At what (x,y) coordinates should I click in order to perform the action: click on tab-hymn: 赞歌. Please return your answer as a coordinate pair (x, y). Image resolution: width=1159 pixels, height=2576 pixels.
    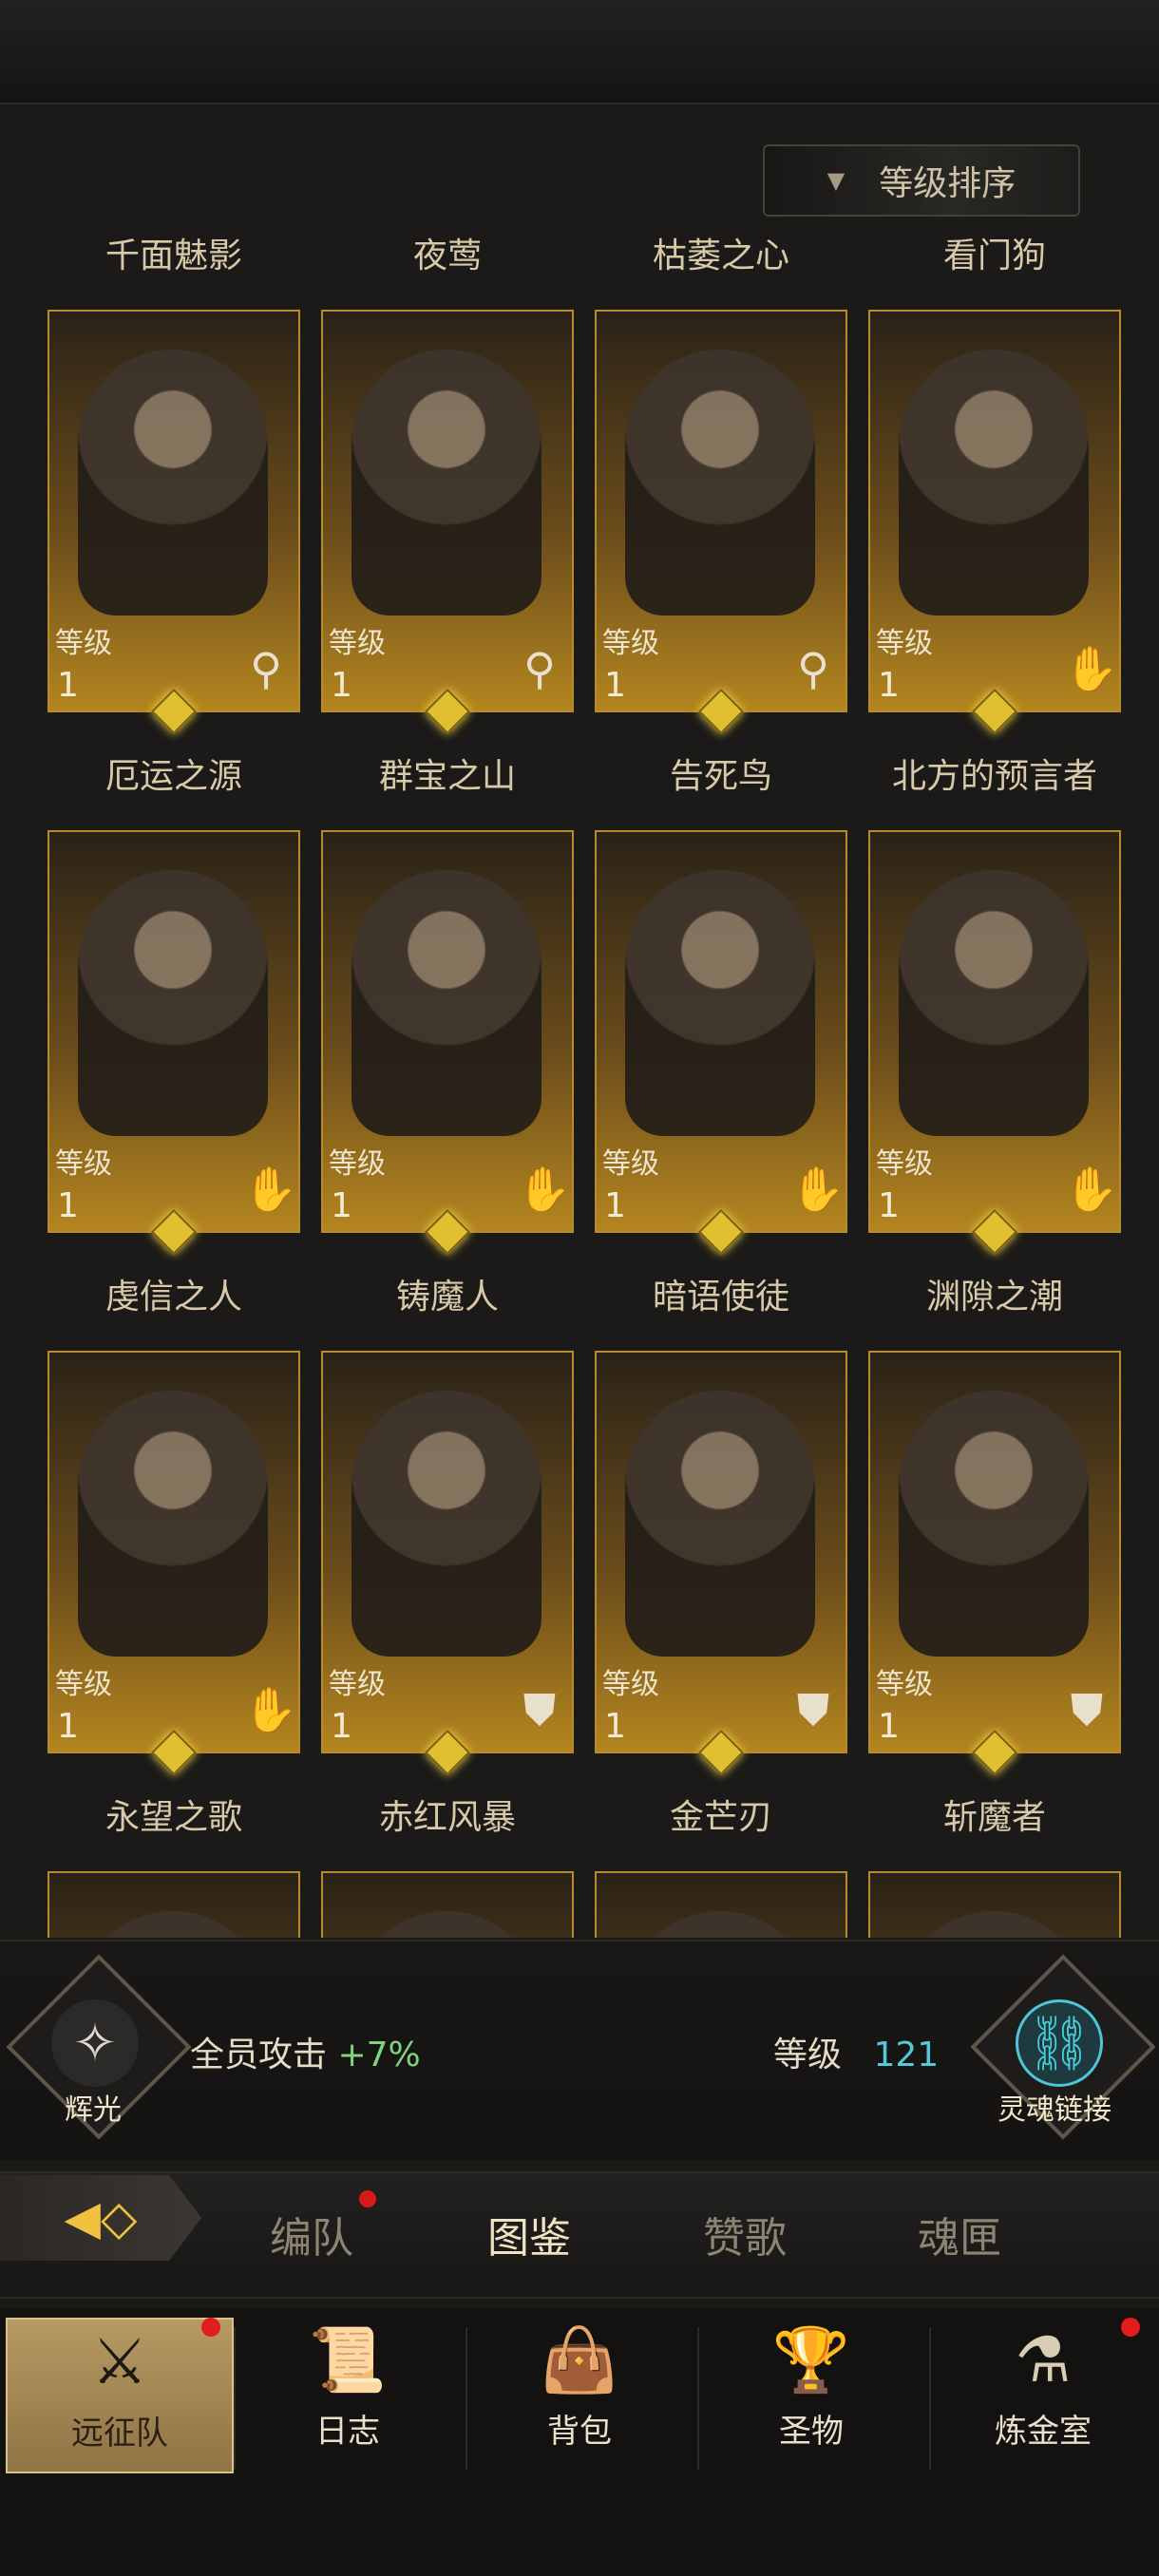
    Looking at the image, I should click on (745, 2234).